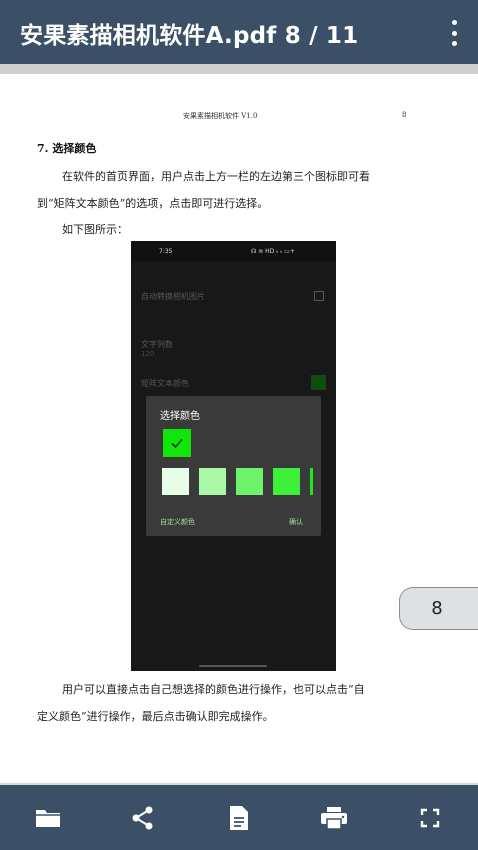 The height and width of the screenshot is (850, 478). What do you see at coordinates (153, 203) in the screenshot?
I see `paragraph-line: 到“矩阵文本颜色”的选项，点击即可进行选择。` at bounding box center [153, 203].